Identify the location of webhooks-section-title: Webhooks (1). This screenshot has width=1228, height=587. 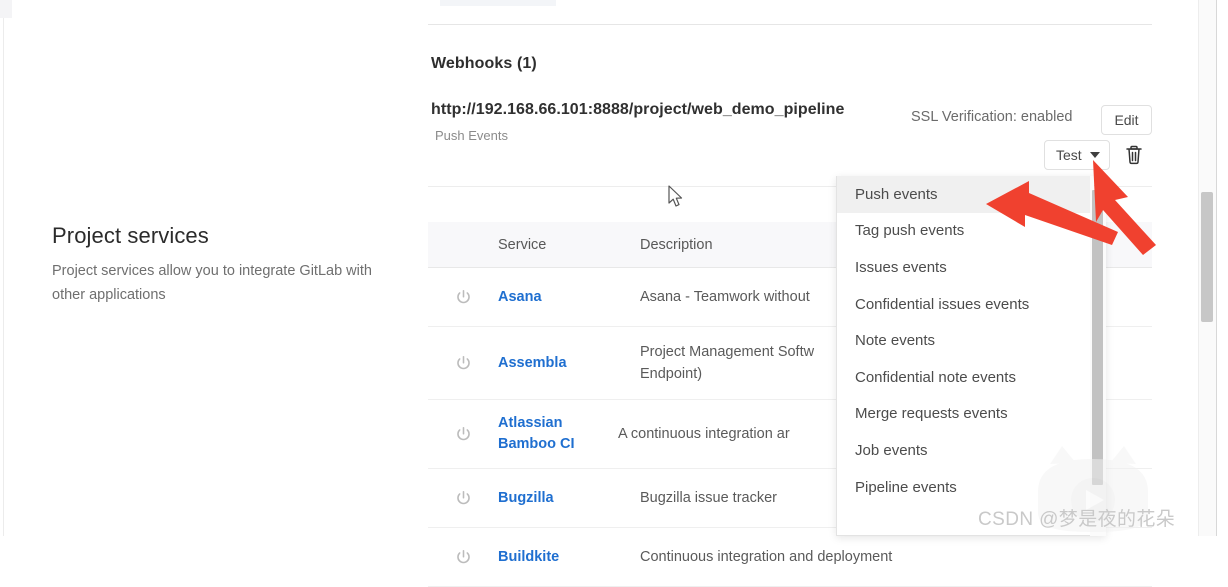
(484, 63).